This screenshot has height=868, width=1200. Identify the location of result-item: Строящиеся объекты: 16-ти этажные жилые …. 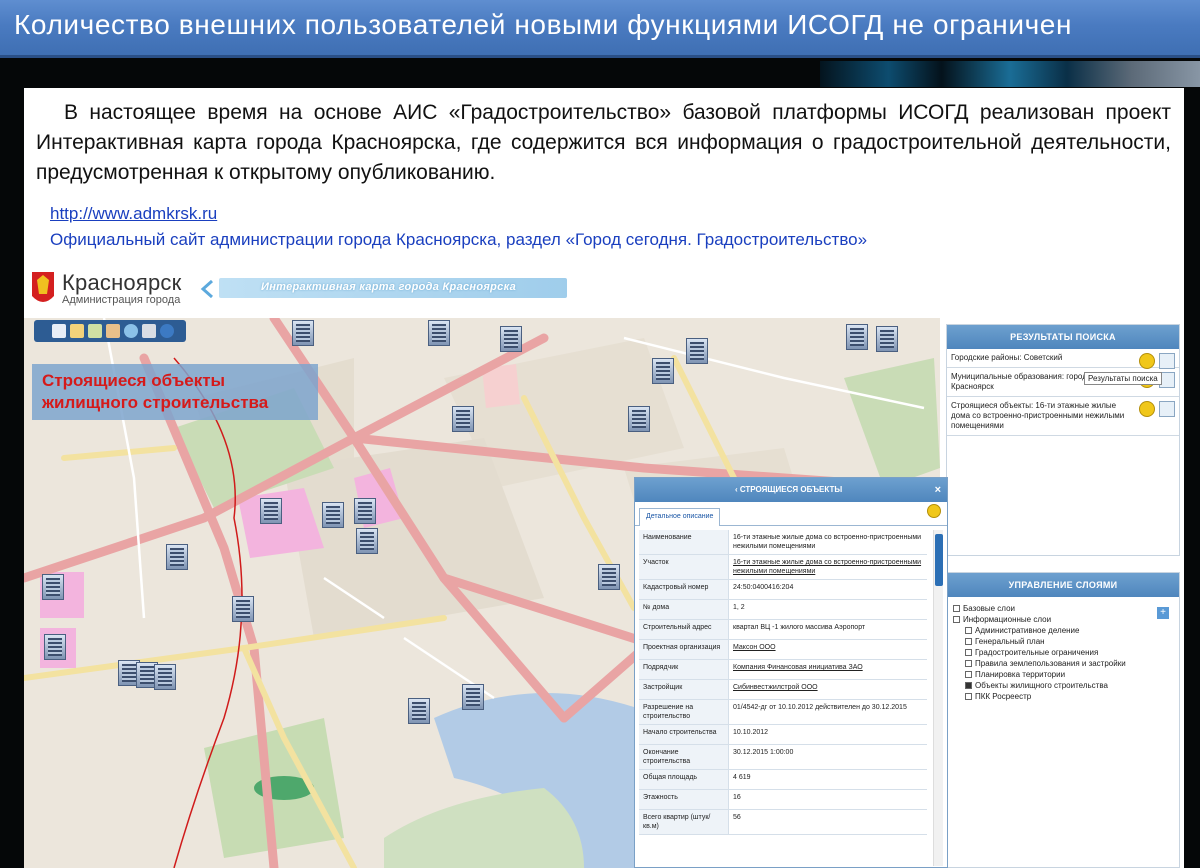
(1063, 416).